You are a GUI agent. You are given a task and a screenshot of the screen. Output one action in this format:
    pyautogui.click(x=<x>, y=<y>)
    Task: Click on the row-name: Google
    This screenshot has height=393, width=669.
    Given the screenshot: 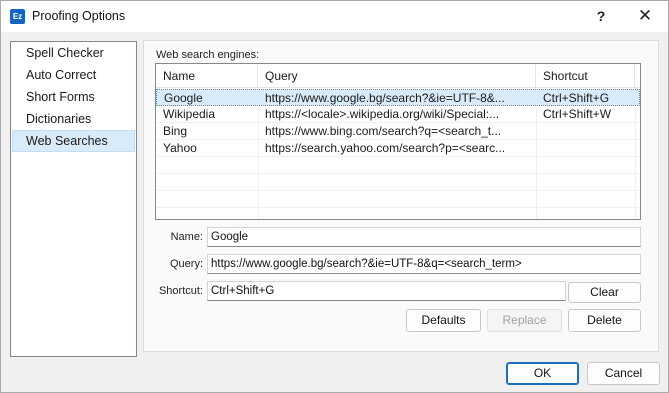 What is the action you would take?
    pyautogui.click(x=183, y=98)
    